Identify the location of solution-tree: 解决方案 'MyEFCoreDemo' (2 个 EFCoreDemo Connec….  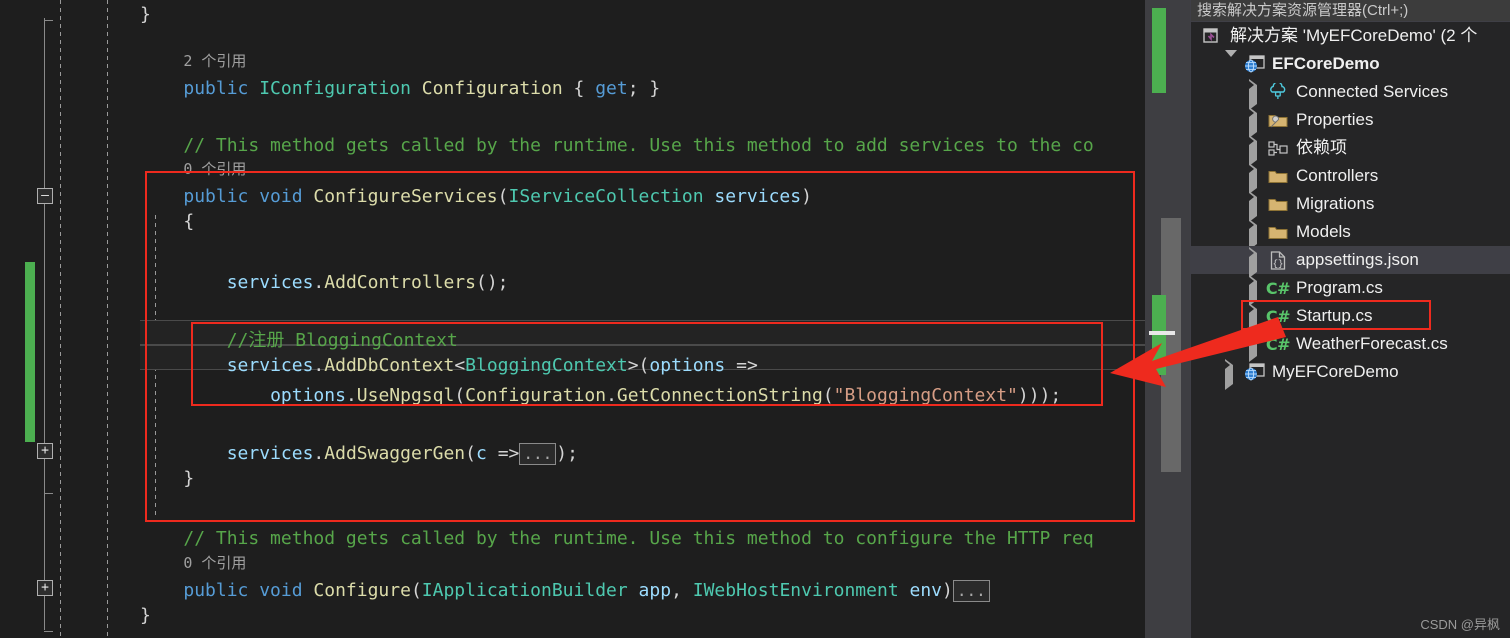
(1350, 206).